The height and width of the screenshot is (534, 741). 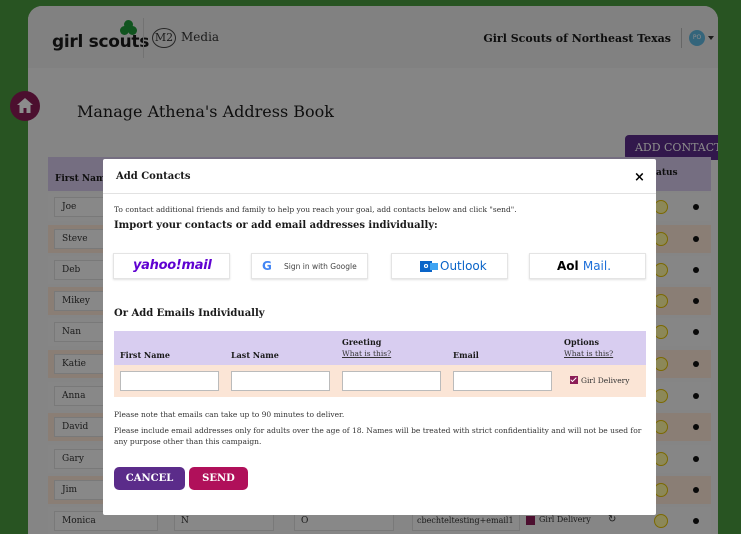 What do you see at coordinates (463, 266) in the screenshot?
I see `outlook-label: Outlook` at bounding box center [463, 266].